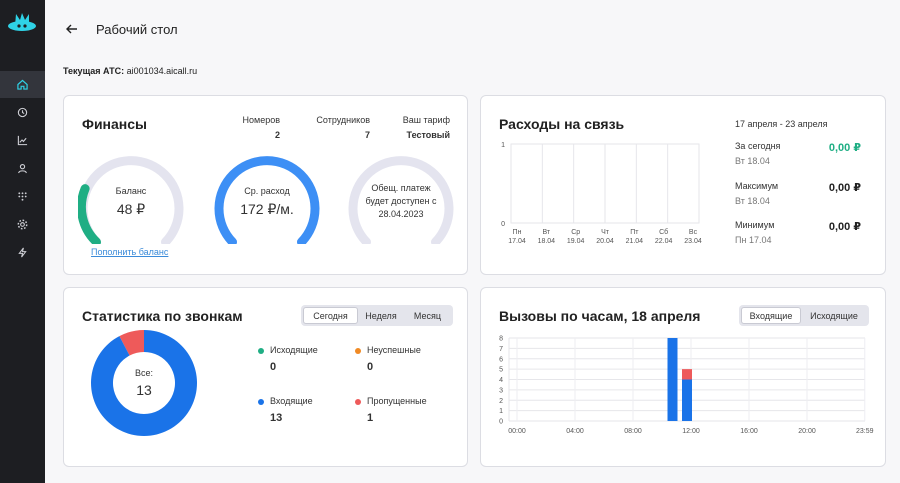 The height and width of the screenshot is (483, 900). I want to click on chart-icon, so click(22, 140).